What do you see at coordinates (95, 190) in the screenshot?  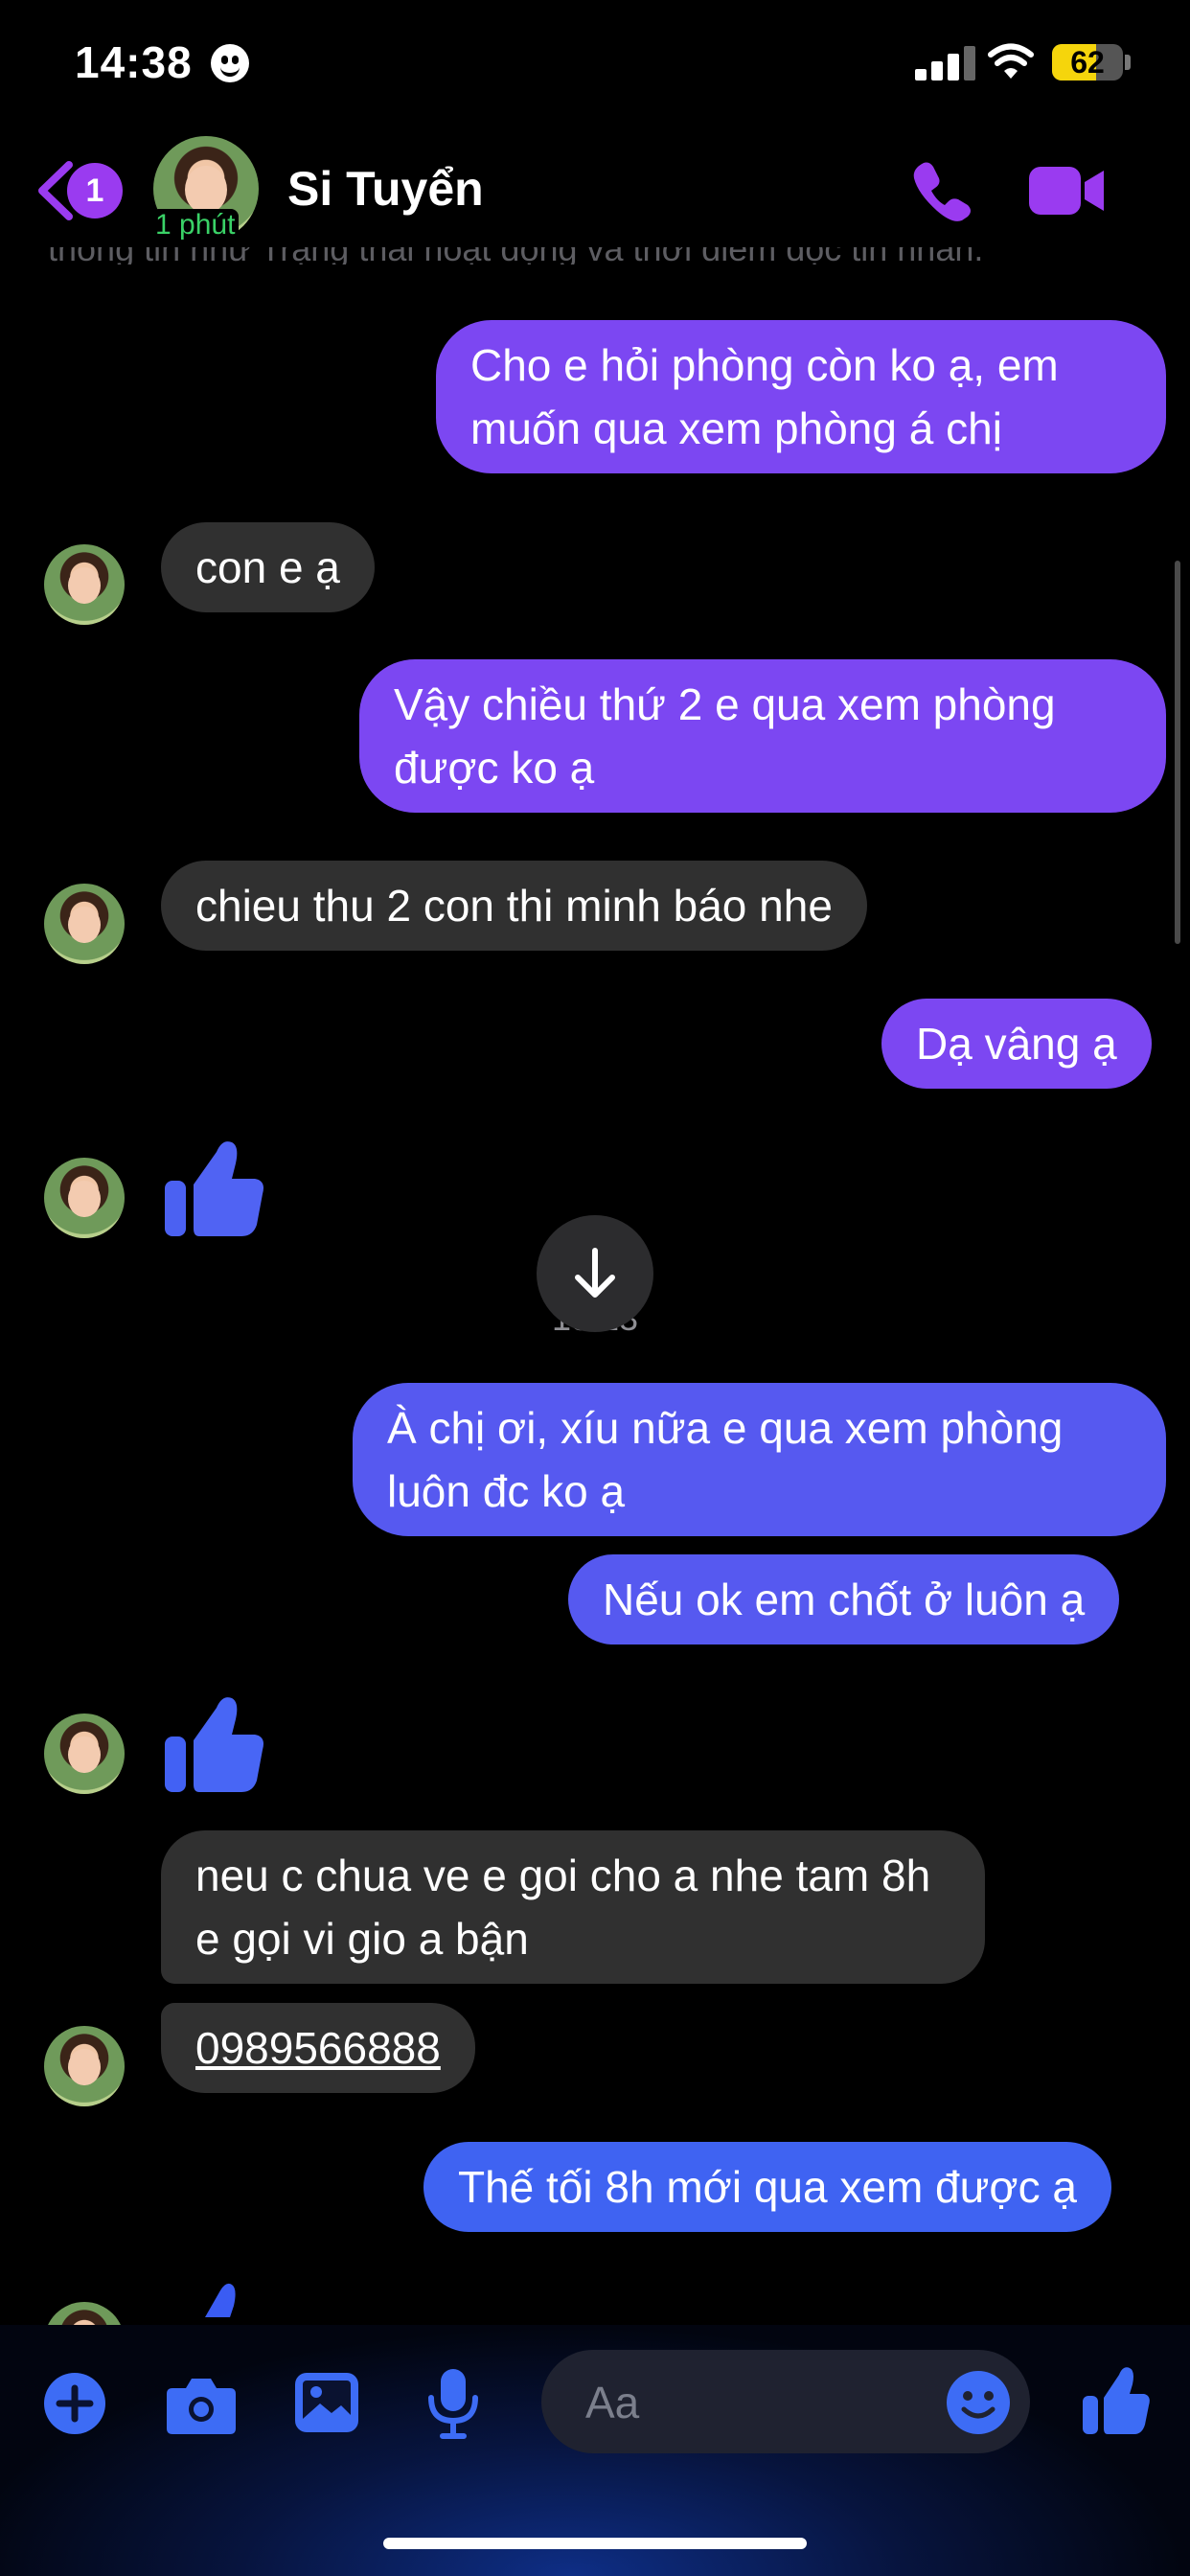 I see `unread-count-badge: 1` at bounding box center [95, 190].